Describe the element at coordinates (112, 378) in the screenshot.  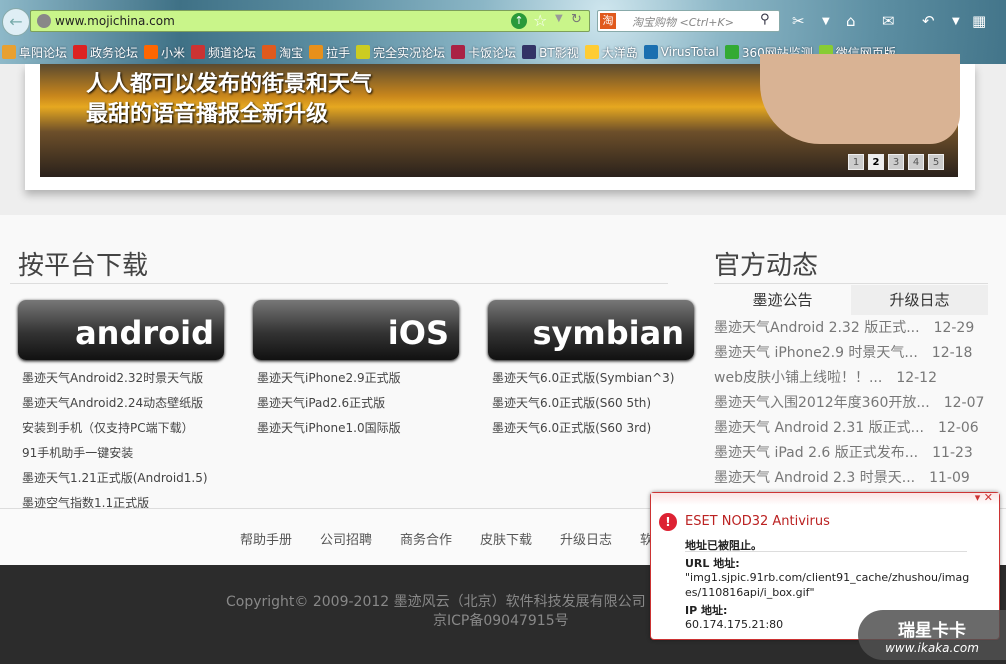
I see `download-link: 墨迹天气Android2.32时景天气版` at that location.